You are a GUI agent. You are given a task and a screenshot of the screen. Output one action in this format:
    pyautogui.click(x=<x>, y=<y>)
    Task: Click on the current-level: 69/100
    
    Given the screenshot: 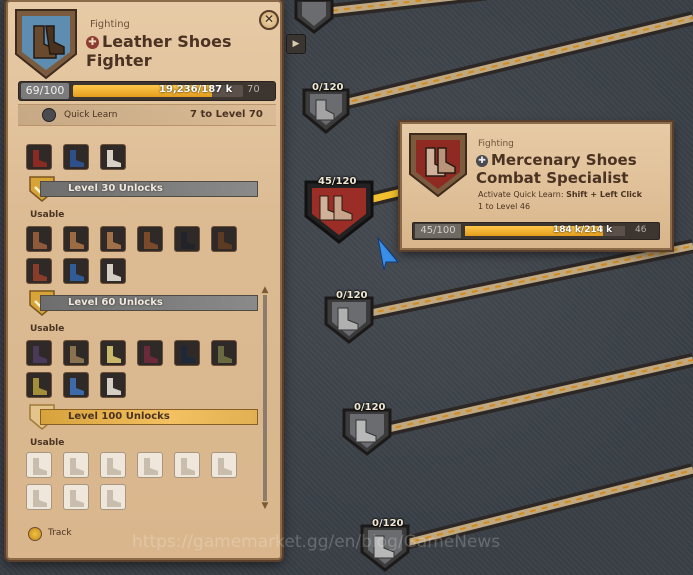 What is the action you would take?
    pyautogui.click(x=45, y=91)
    